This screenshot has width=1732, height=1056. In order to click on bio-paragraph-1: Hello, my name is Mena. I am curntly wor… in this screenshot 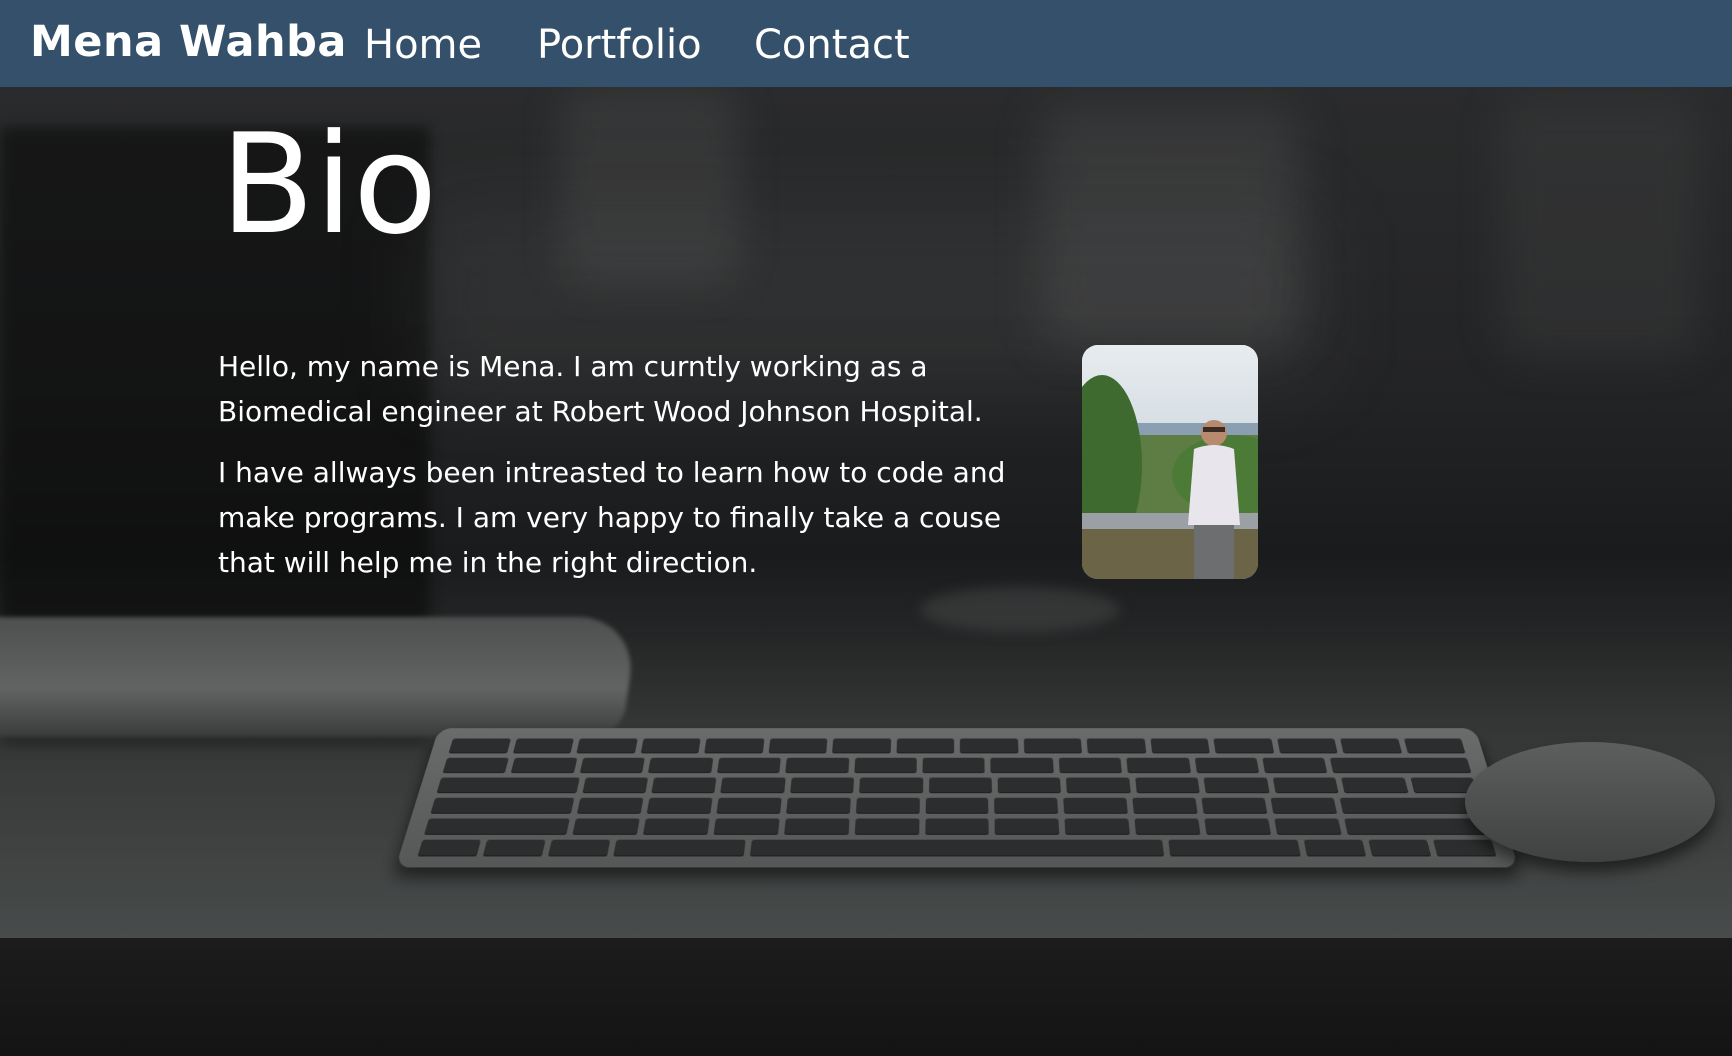, I will do `click(600, 389)`.